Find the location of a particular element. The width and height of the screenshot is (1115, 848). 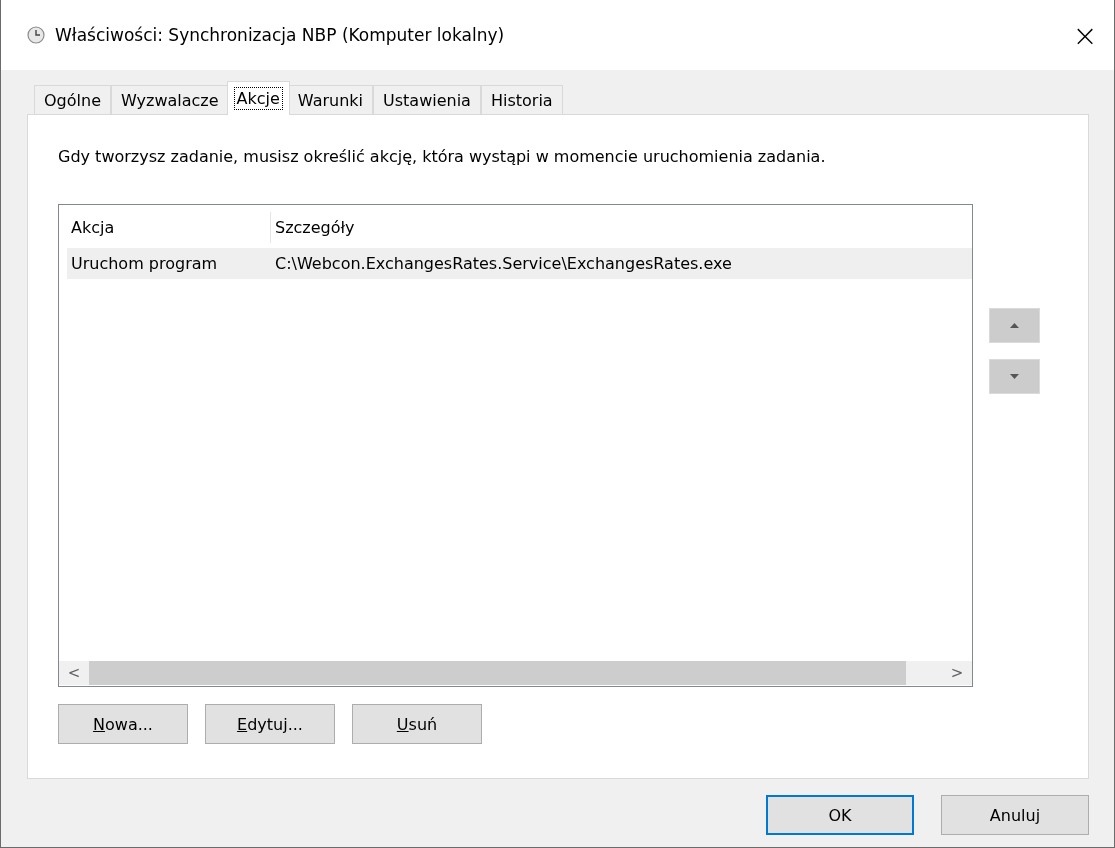

action-button: Usuń is located at coordinates (417, 724).